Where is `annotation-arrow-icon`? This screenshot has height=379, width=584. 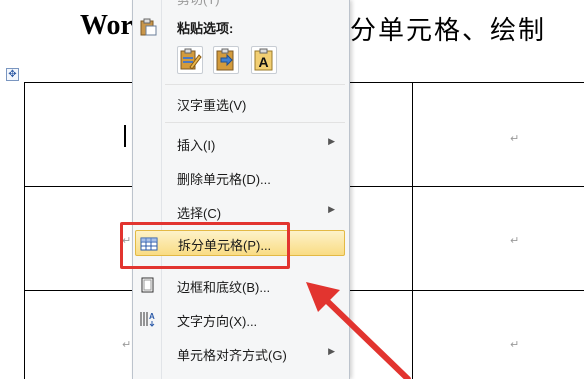
annotation-arrow-icon is located at coordinates (358, 330).